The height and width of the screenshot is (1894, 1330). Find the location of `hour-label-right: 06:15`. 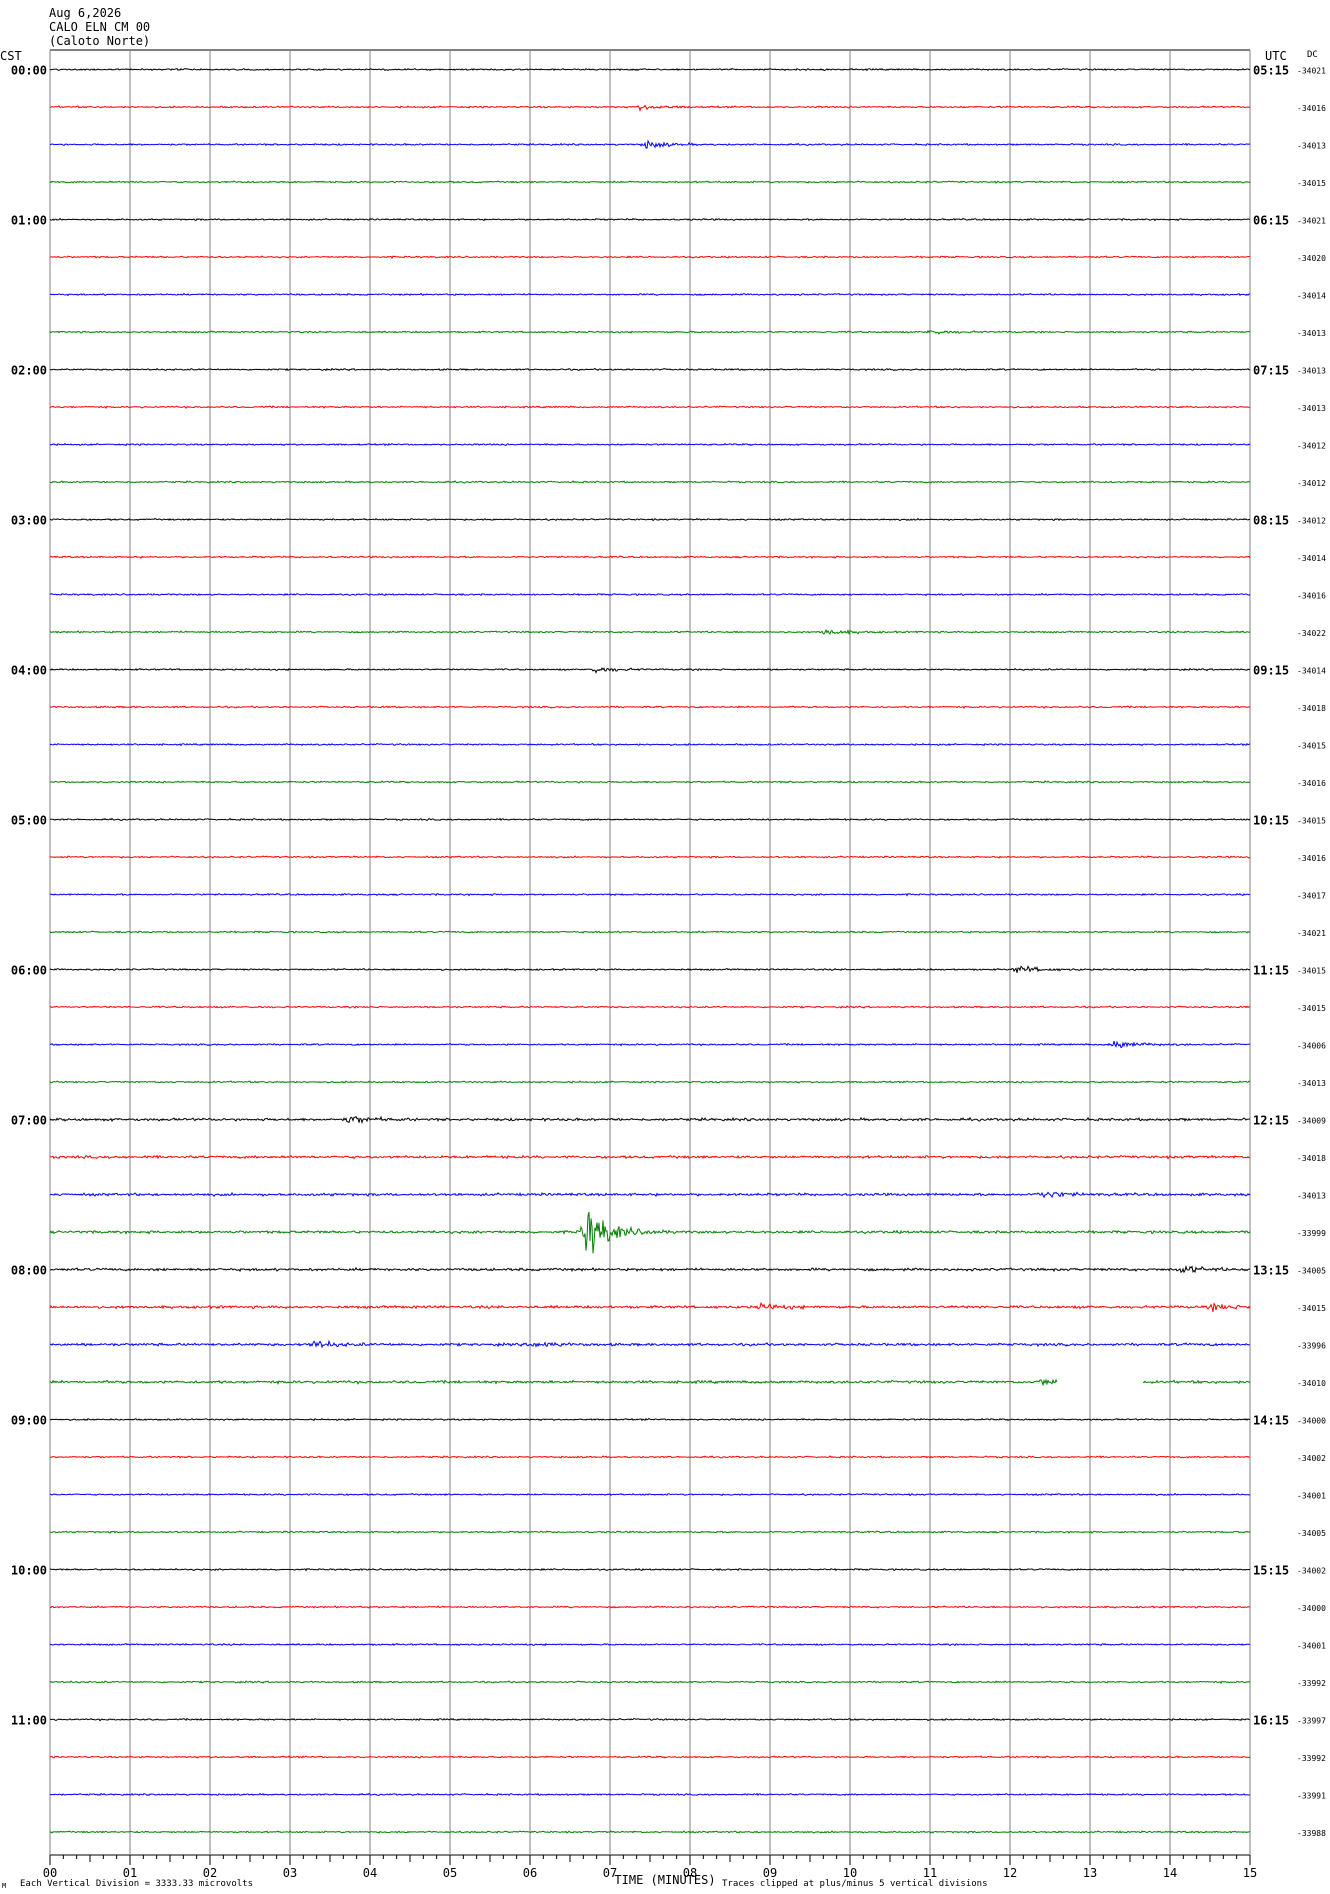

hour-label-right: 06:15 is located at coordinates (1271, 221).